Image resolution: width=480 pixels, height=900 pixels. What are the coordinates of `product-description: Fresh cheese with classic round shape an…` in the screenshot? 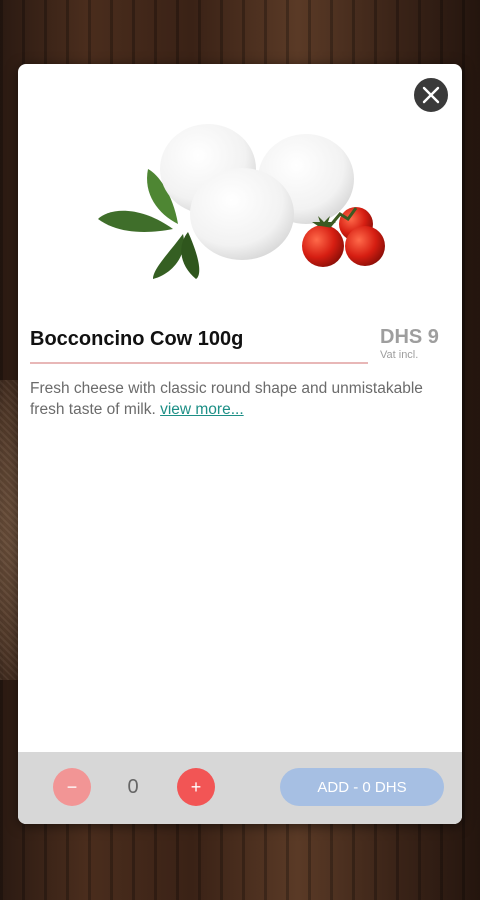 It's located at (235, 399).